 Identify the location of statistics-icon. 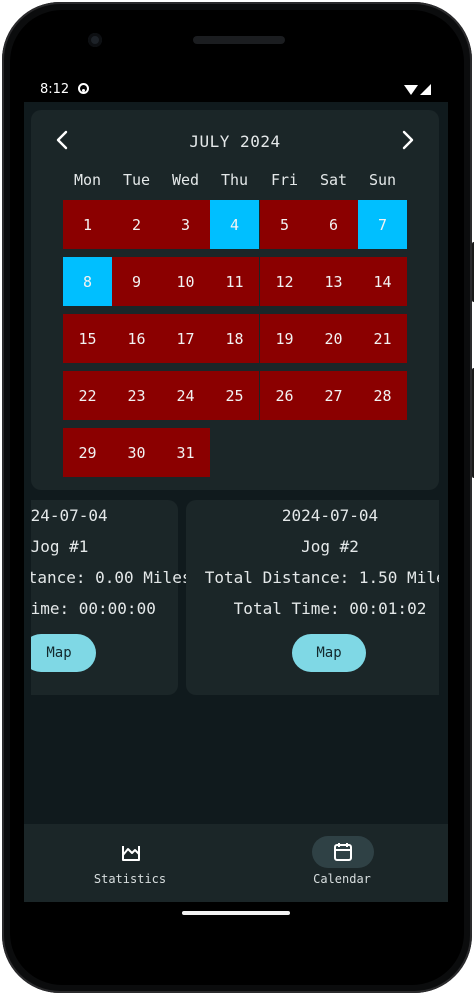
(131, 853).